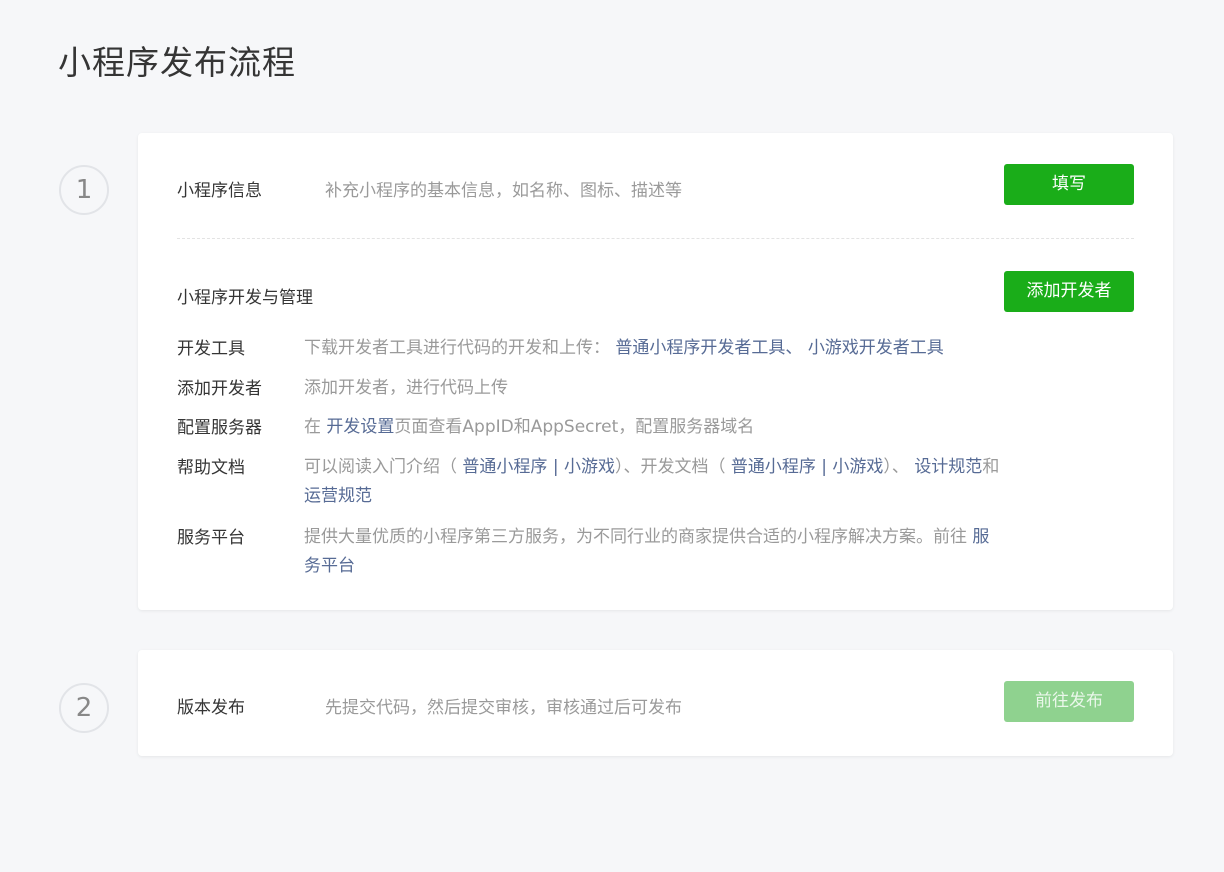 This screenshot has width=1224, height=872. I want to click on row-text: 下载开发者工具进行代码的开发和上传： 普通小程序开发者工具、 小游戏开发者工具, so click(654, 348).